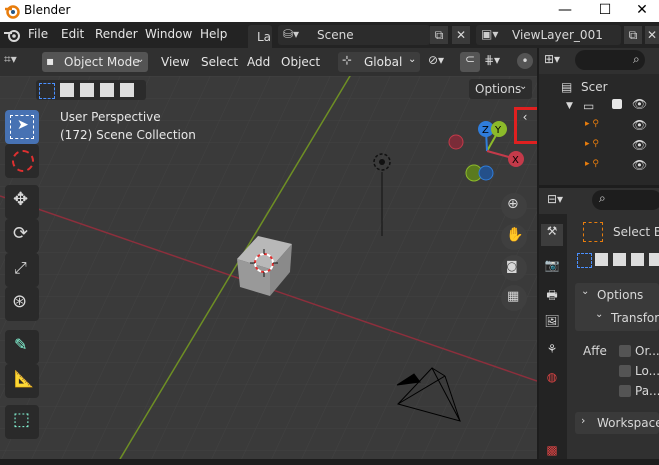 The height and width of the screenshot is (465, 659). Describe the element at coordinates (552, 297) in the screenshot. I see `output-tab-icon: 🖶` at that location.